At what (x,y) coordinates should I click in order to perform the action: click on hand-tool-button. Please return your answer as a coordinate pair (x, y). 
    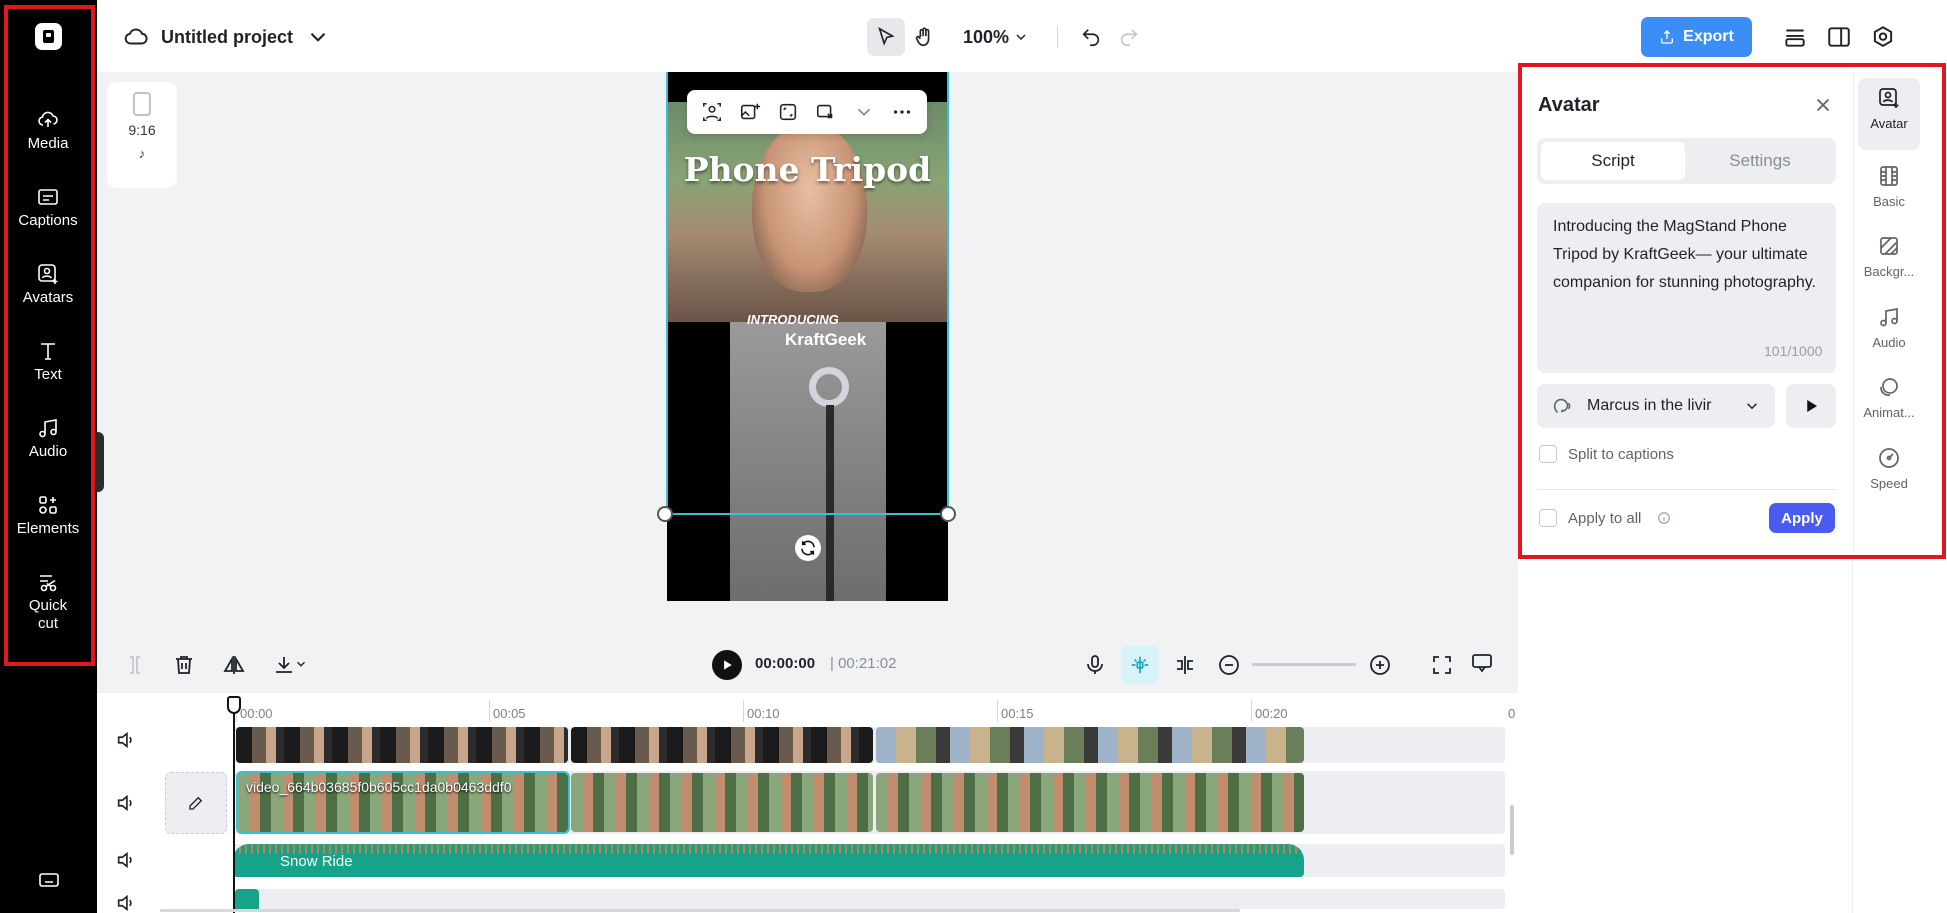
    Looking at the image, I should click on (924, 37).